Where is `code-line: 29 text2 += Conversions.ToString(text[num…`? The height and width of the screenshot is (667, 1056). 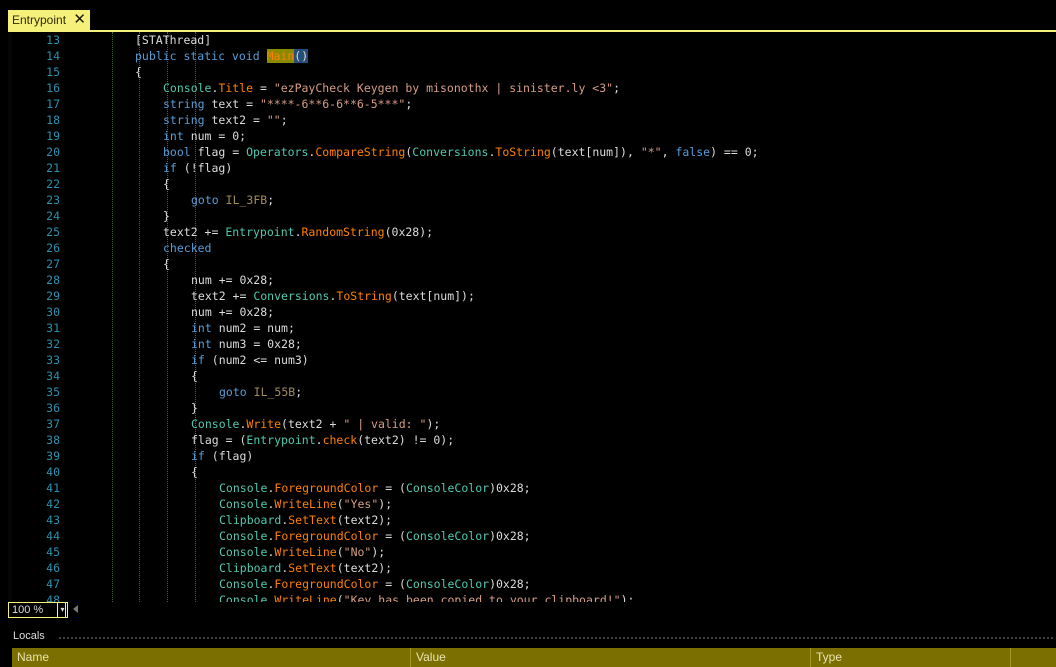
code-line: 29 text2 += Conversions.ToString(text[num… is located at coordinates (532, 296).